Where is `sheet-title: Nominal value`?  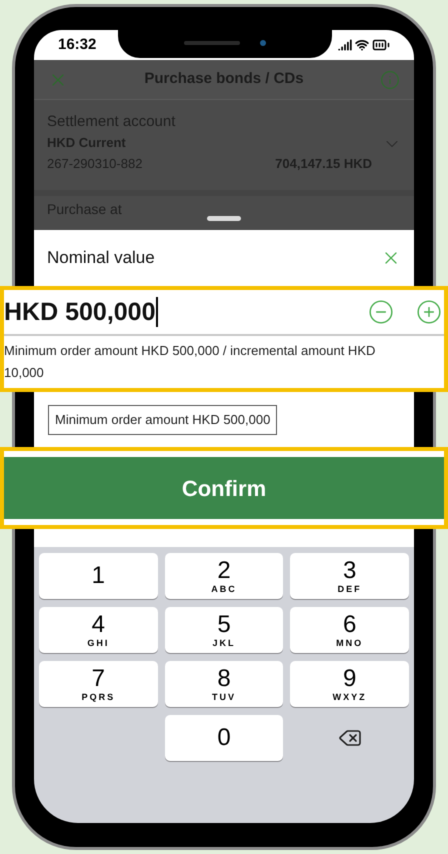
sheet-title: Nominal value is located at coordinates (101, 258).